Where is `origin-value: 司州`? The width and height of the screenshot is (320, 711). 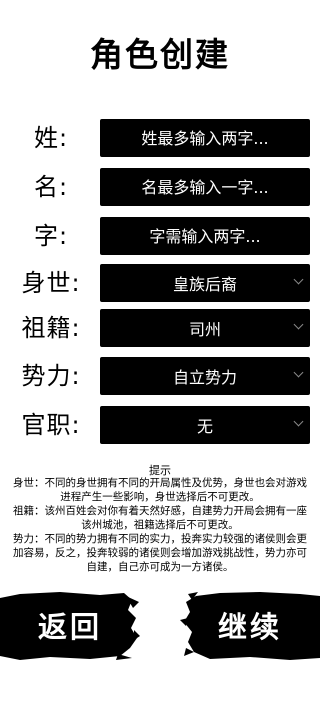
origin-value: 司州 is located at coordinates (204, 329).